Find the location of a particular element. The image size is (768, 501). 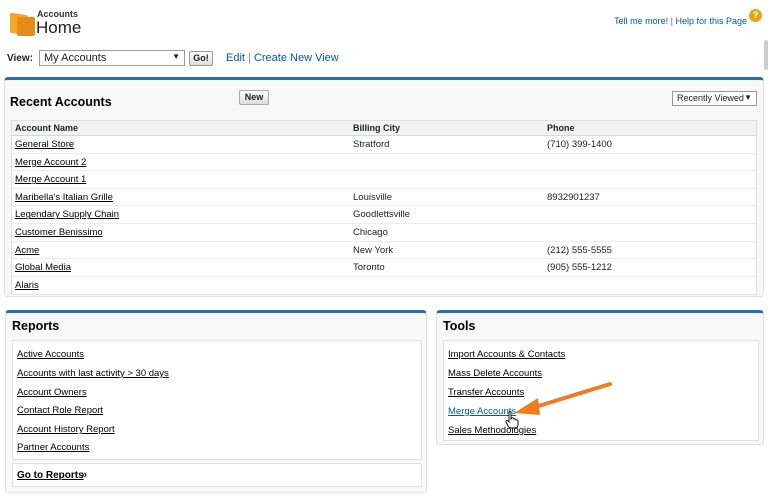

reports-footer: Go to Reports » is located at coordinates (217, 475).